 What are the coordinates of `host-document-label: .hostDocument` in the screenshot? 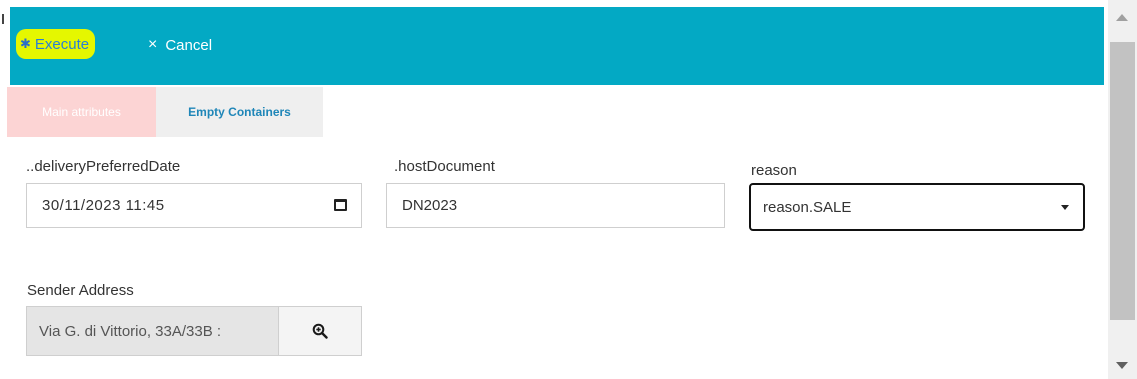 It's located at (444, 166).